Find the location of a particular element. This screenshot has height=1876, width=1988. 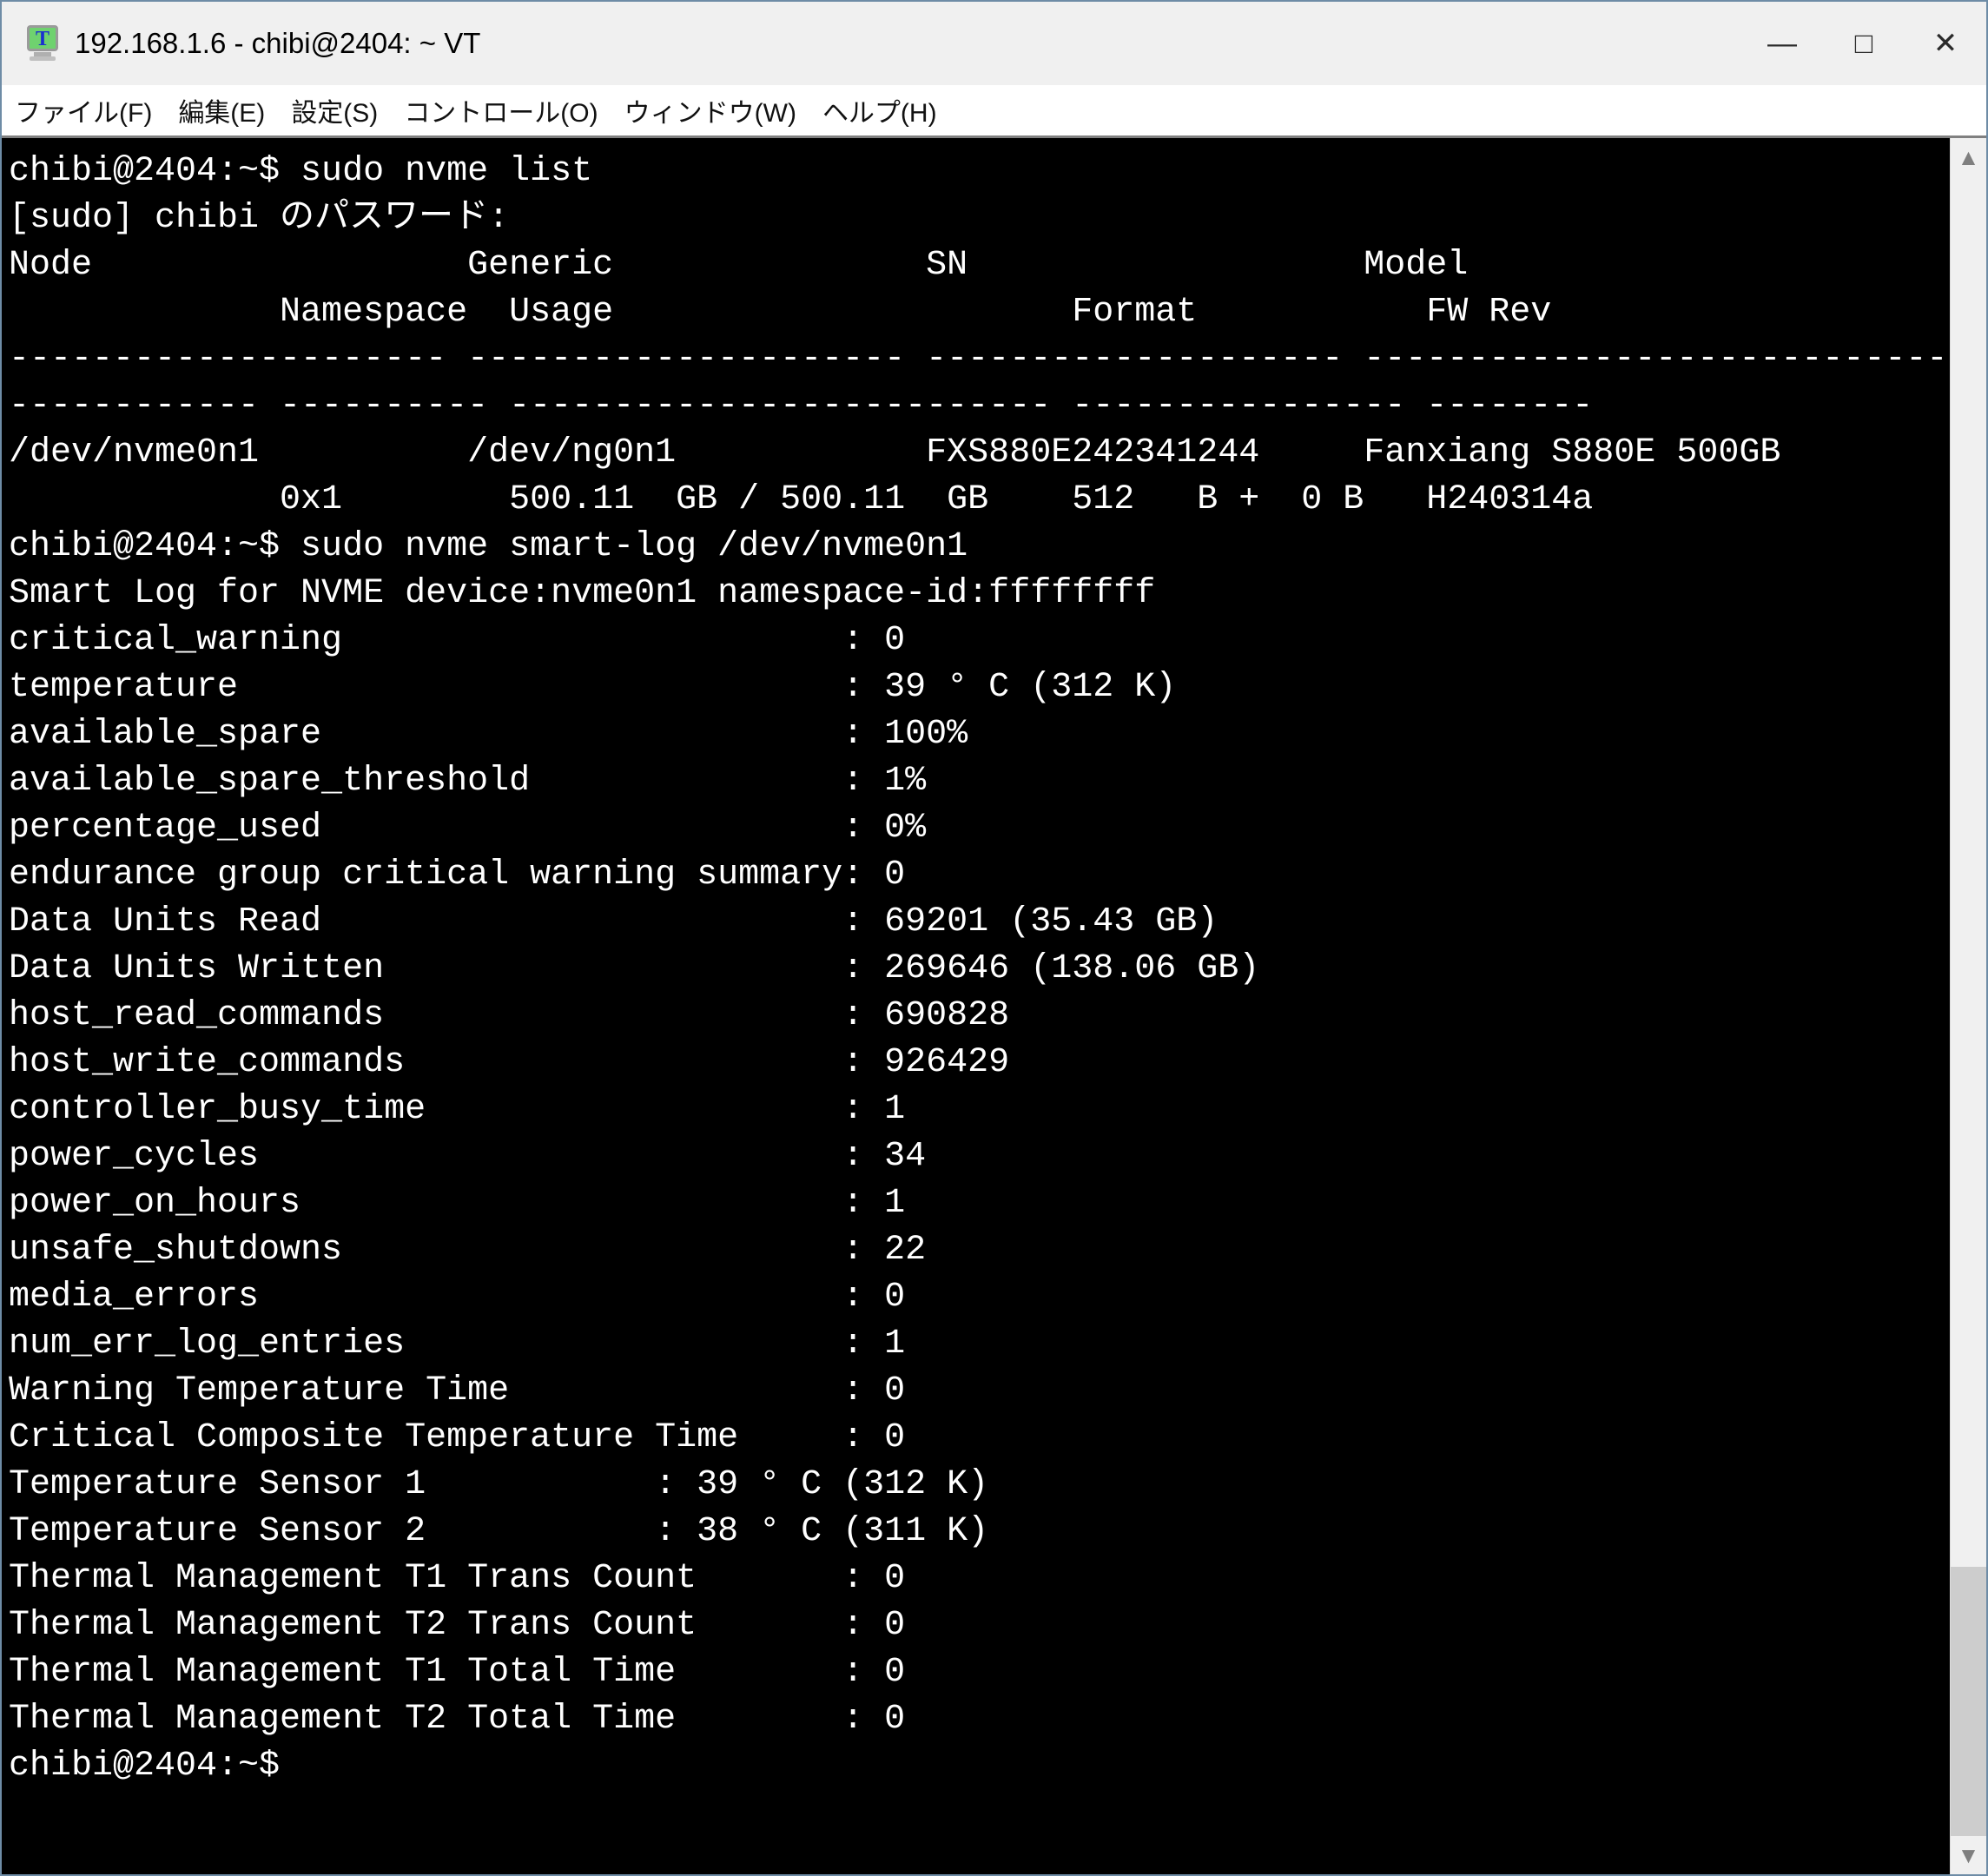

window-controls: — □ ✕ is located at coordinates (1863, 43).